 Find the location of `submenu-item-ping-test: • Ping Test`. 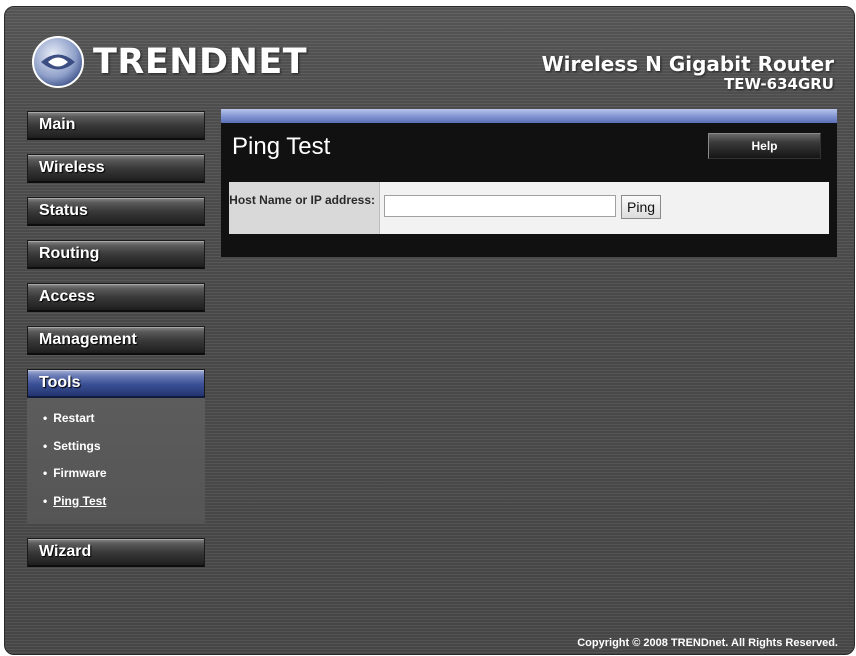

submenu-item-ping-test: • Ping Test is located at coordinates (116, 507).